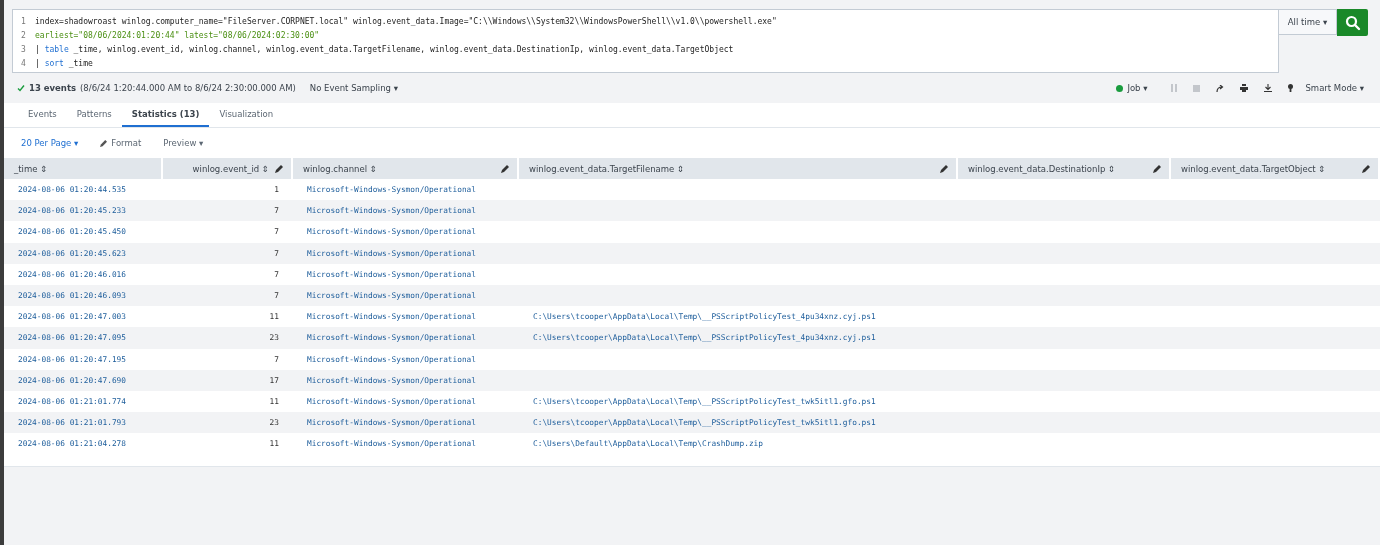 The width and height of the screenshot is (1380, 545). What do you see at coordinates (406, 21) in the screenshot?
I see `query-line: index=shadowroast winlog.computer_name="FileServer.CORPNET.local" winlog.event_data.Image="C:\\Windows\\System32\\WindowsPowerShell\\v1.0\\powershell.exe"` at bounding box center [406, 21].